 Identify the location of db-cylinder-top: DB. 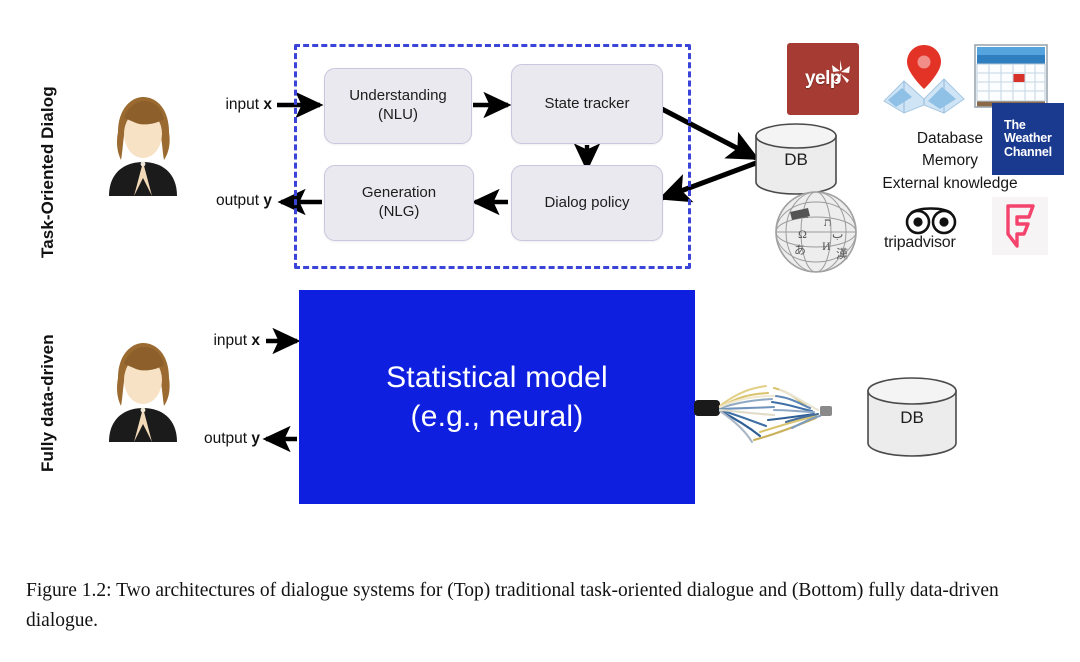
(796, 159).